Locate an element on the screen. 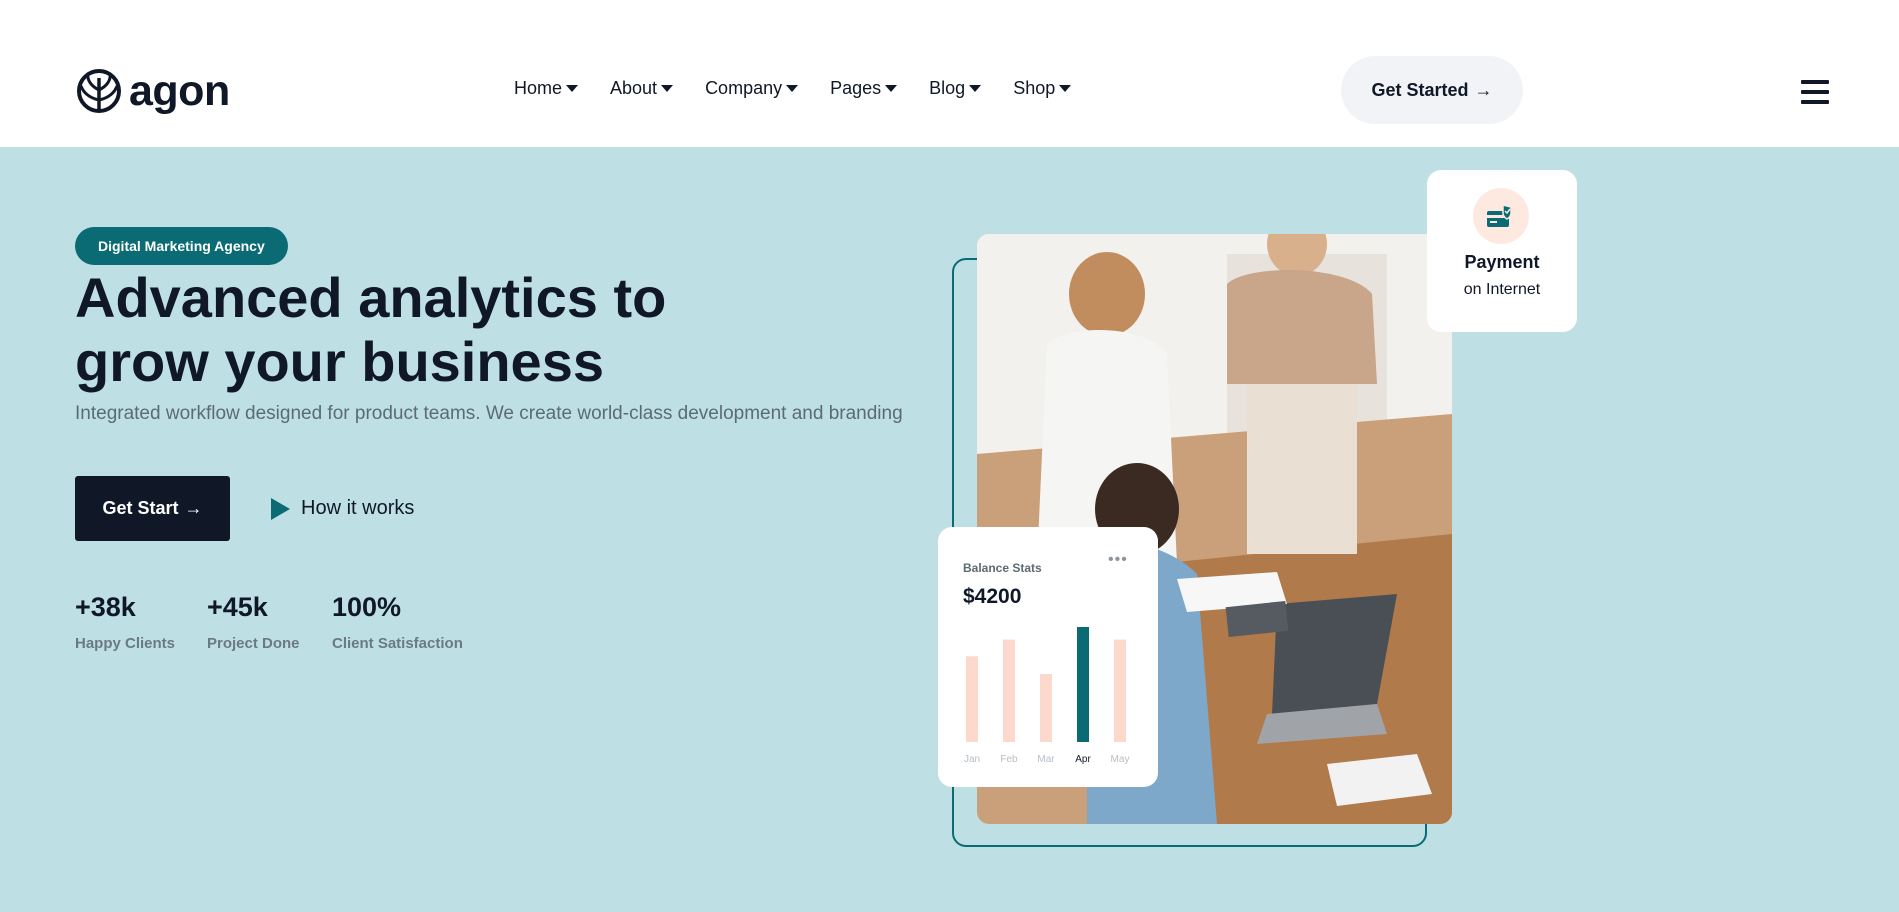 This screenshot has height=912, width=1899. nav-item-shop: Shop is located at coordinates (1042, 88).